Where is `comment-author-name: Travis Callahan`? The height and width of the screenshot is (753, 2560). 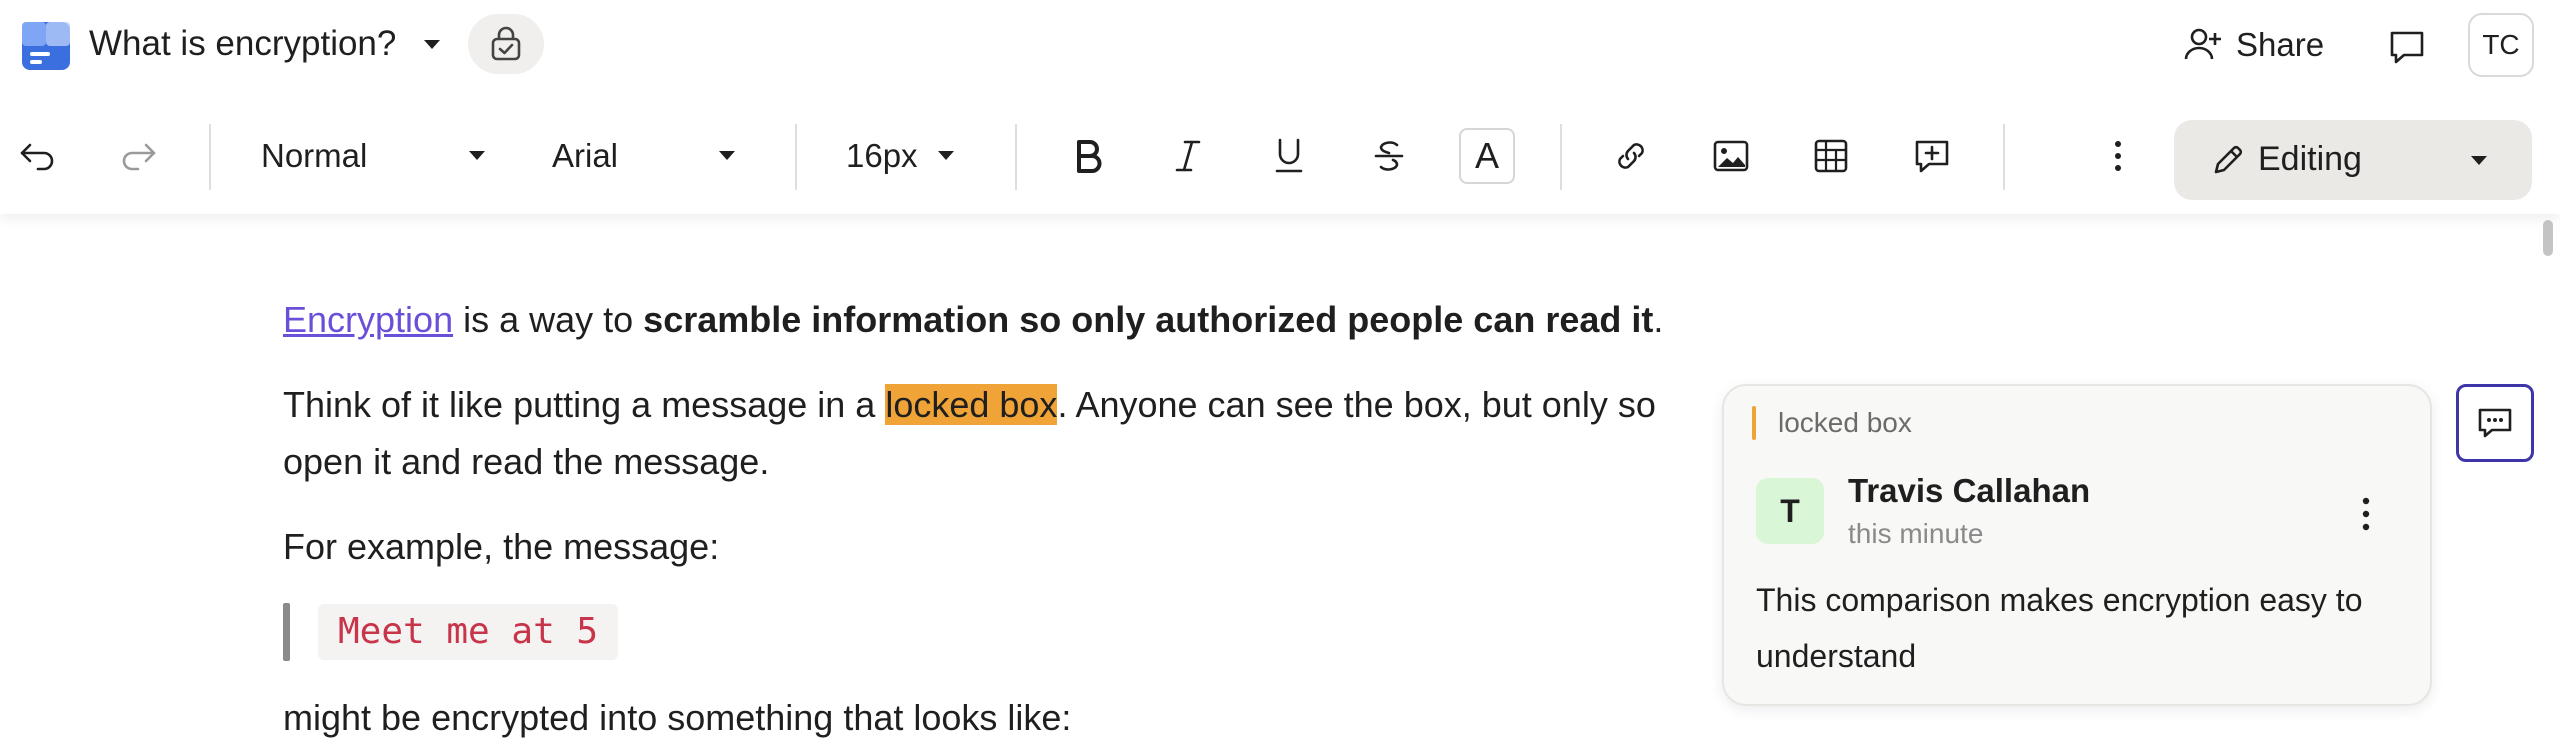 comment-author-name: Travis Callahan is located at coordinates (1969, 490).